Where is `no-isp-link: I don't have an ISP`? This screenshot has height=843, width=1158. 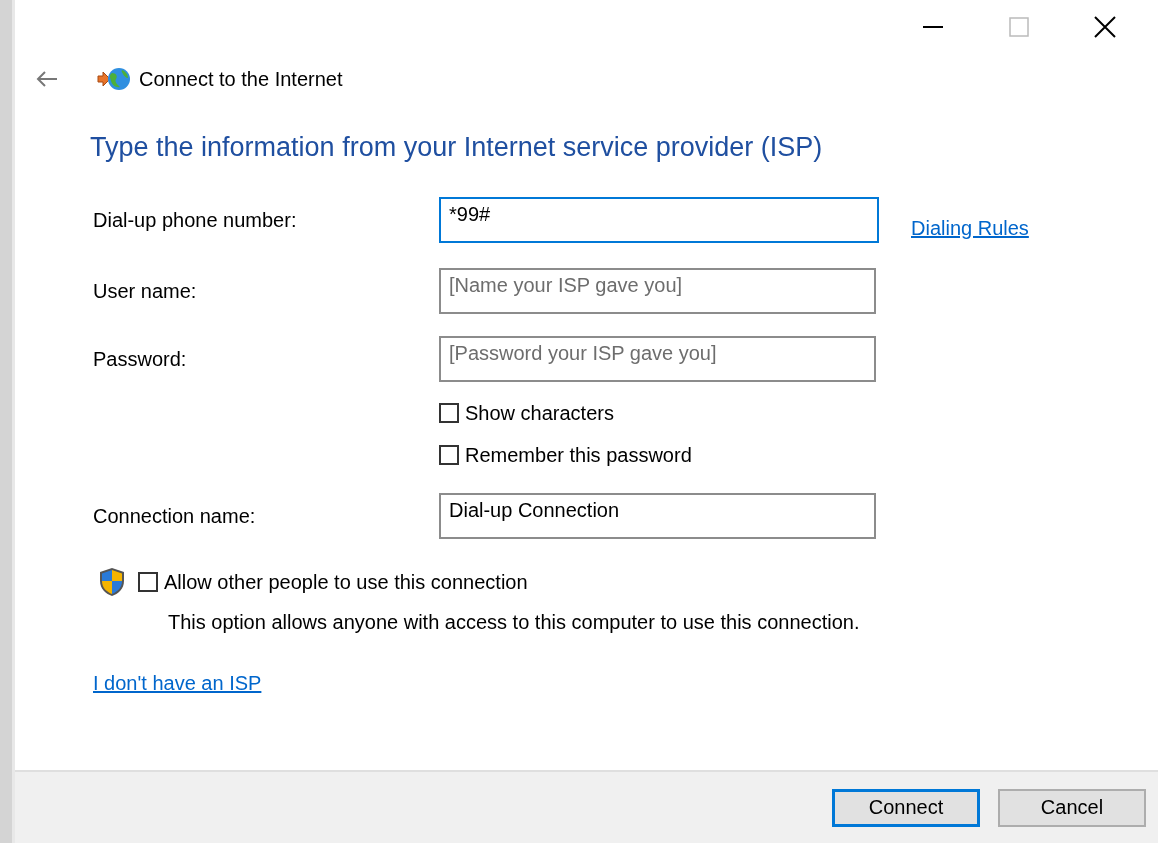
no-isp-link: I don't have an ISP is located at coordinates (177, 683).